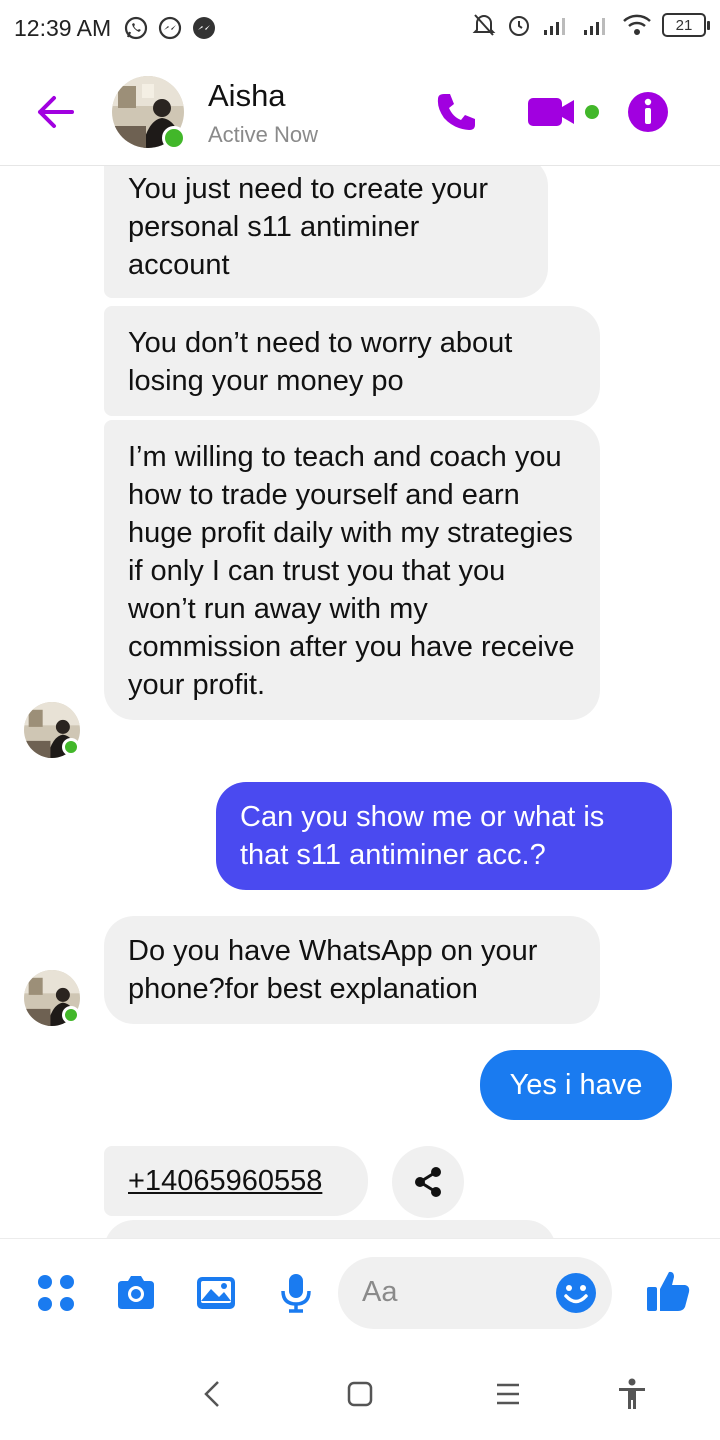 This screenshot has width=720, height=1440. I want to click on system-navigation-bar, so click(360, 1394).